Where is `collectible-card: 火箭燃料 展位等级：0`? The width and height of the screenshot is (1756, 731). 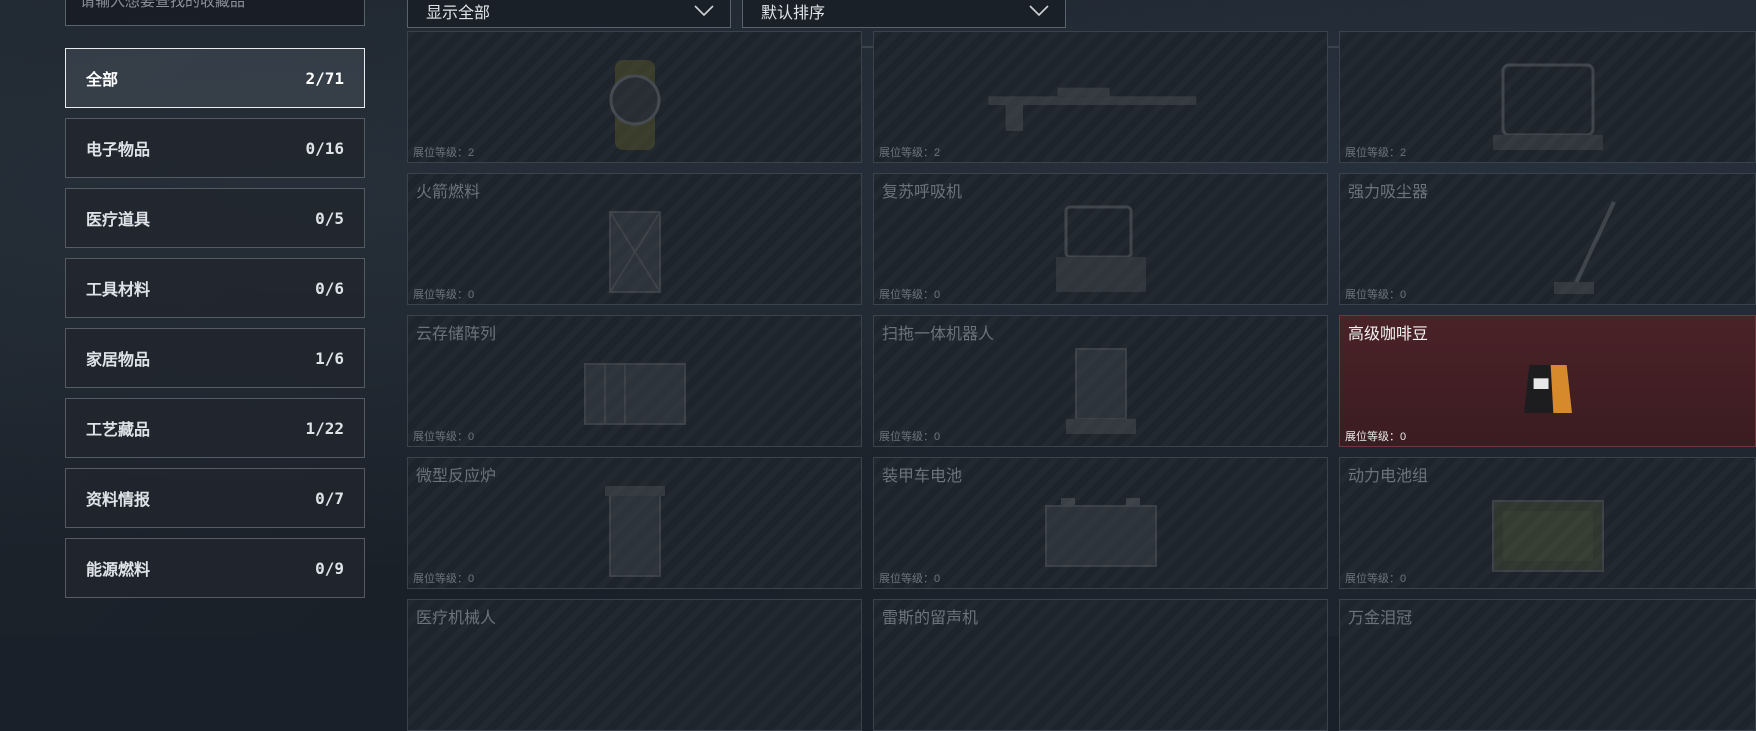 collectible-card: 火箭燃料 展位等级：0 is located at coordinates (634, 239).